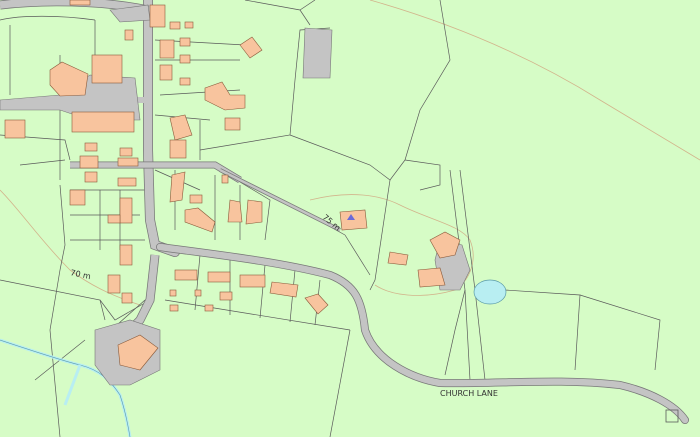 This screenshot has width=700, height=437. I want to click on car-park, so click(317, 53).